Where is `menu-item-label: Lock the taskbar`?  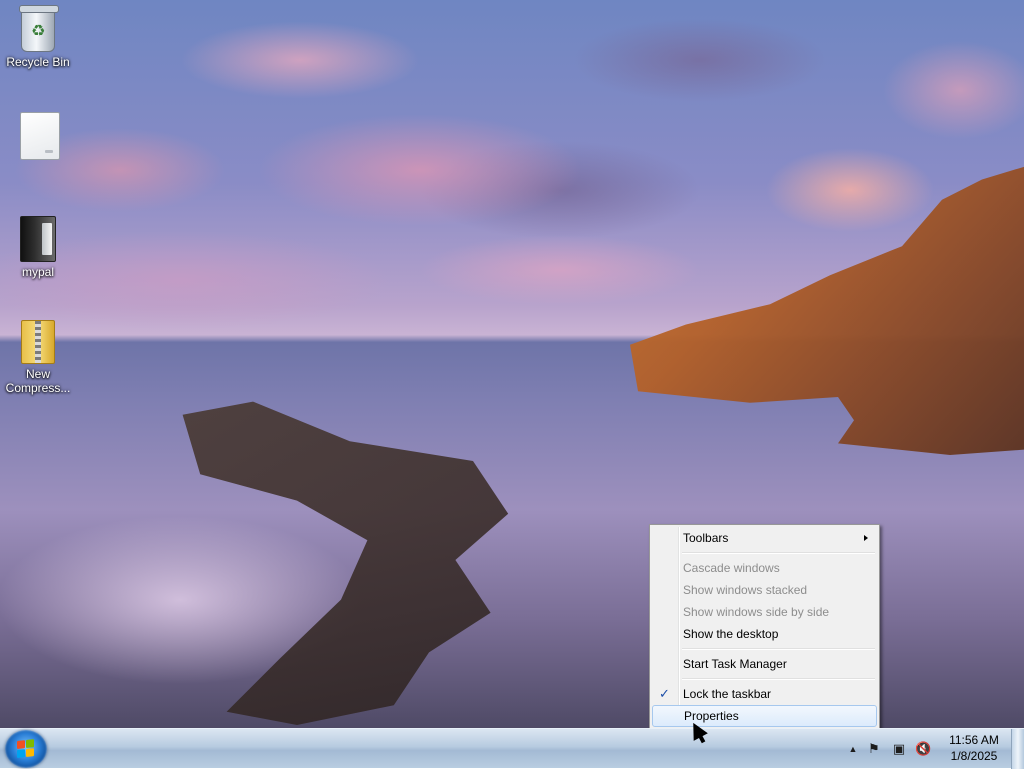 menu-item-label: Lock the taskbar is located at coordinates (727, 694).